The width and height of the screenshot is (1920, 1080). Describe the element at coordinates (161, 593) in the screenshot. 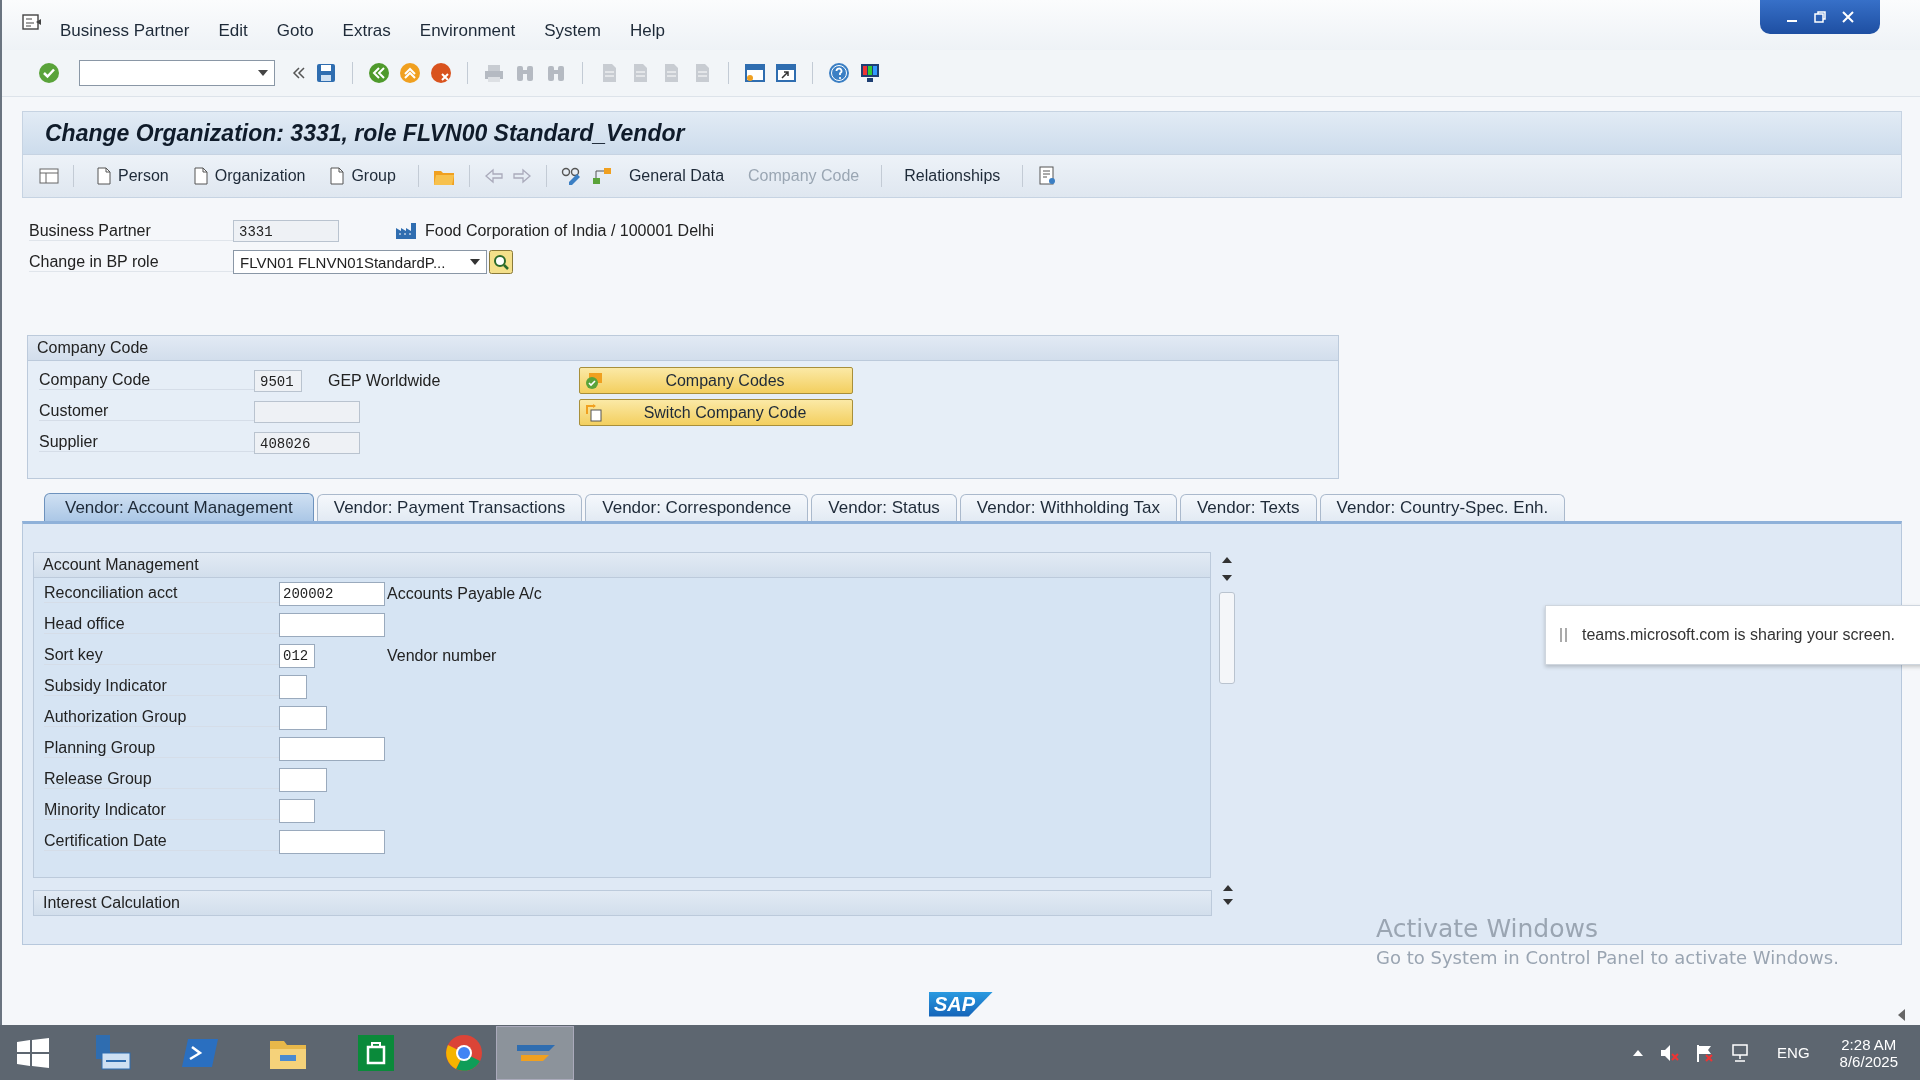

I see `field-label: Reconciliation acct` at that location.